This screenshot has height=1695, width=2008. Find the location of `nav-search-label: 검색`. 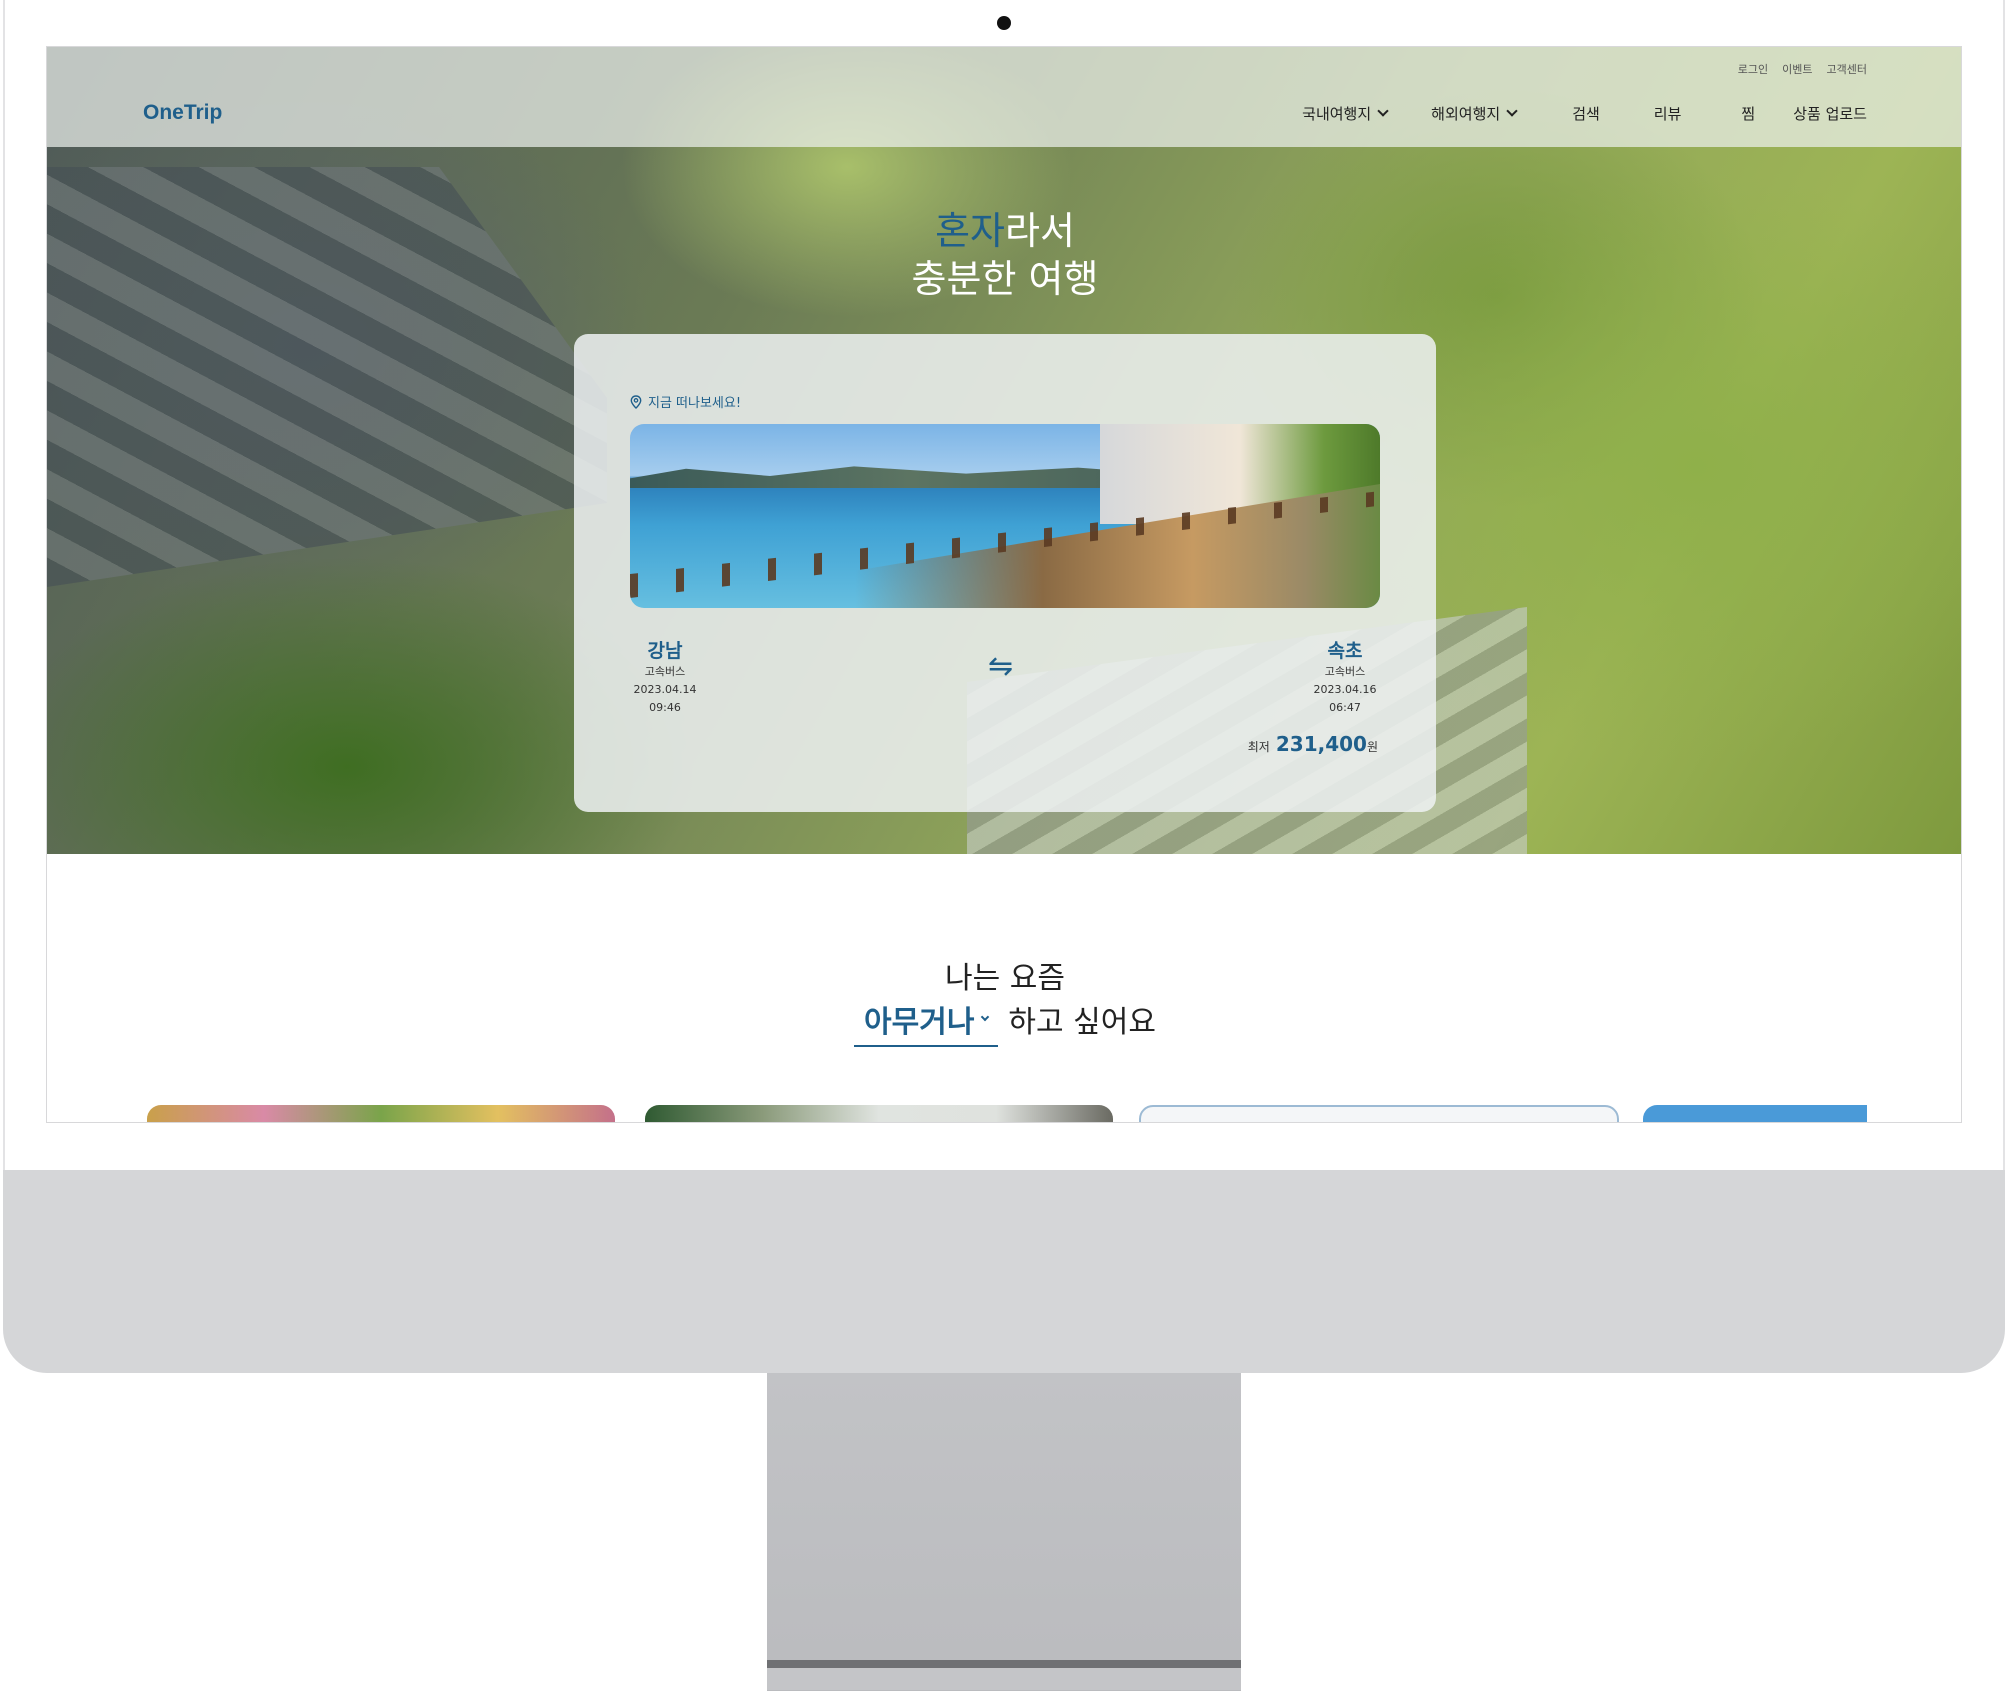

nav-search-label: 검색 is located at coordinates (1586, 114).